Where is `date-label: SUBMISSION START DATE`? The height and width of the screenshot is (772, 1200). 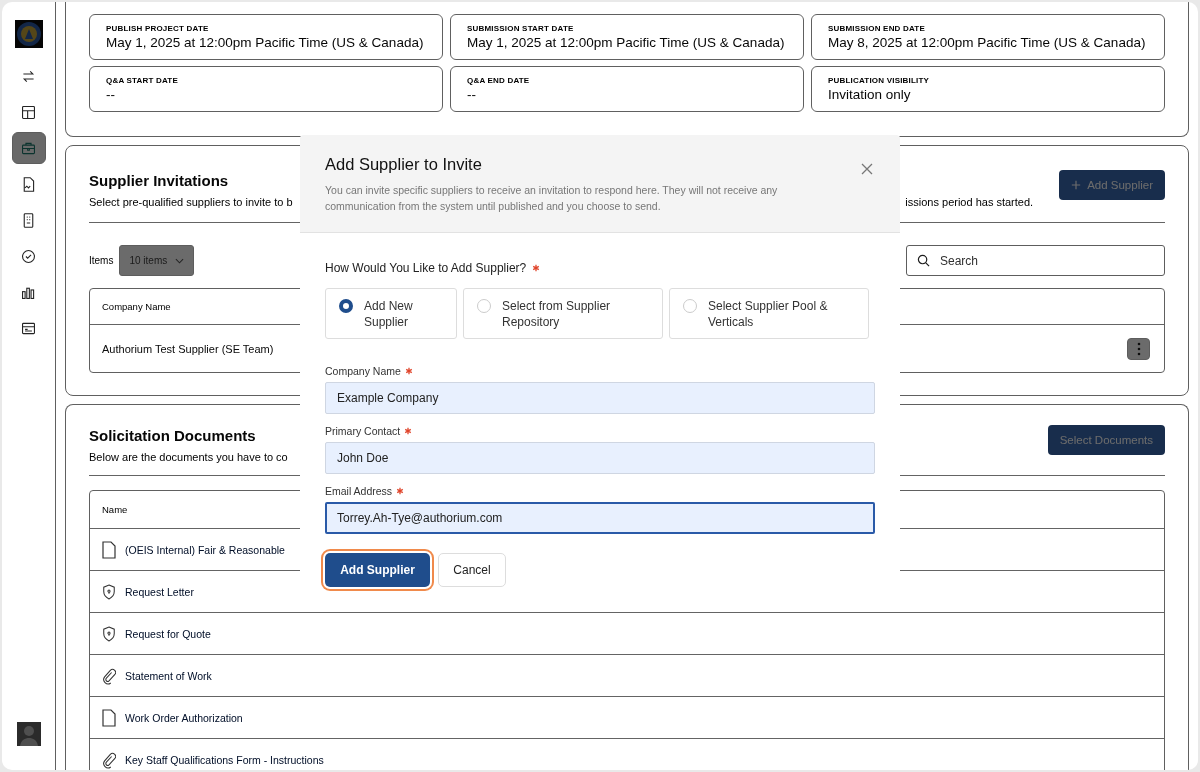 date-label: SUBMISSION START DATE is located at coordinates (521, 28).